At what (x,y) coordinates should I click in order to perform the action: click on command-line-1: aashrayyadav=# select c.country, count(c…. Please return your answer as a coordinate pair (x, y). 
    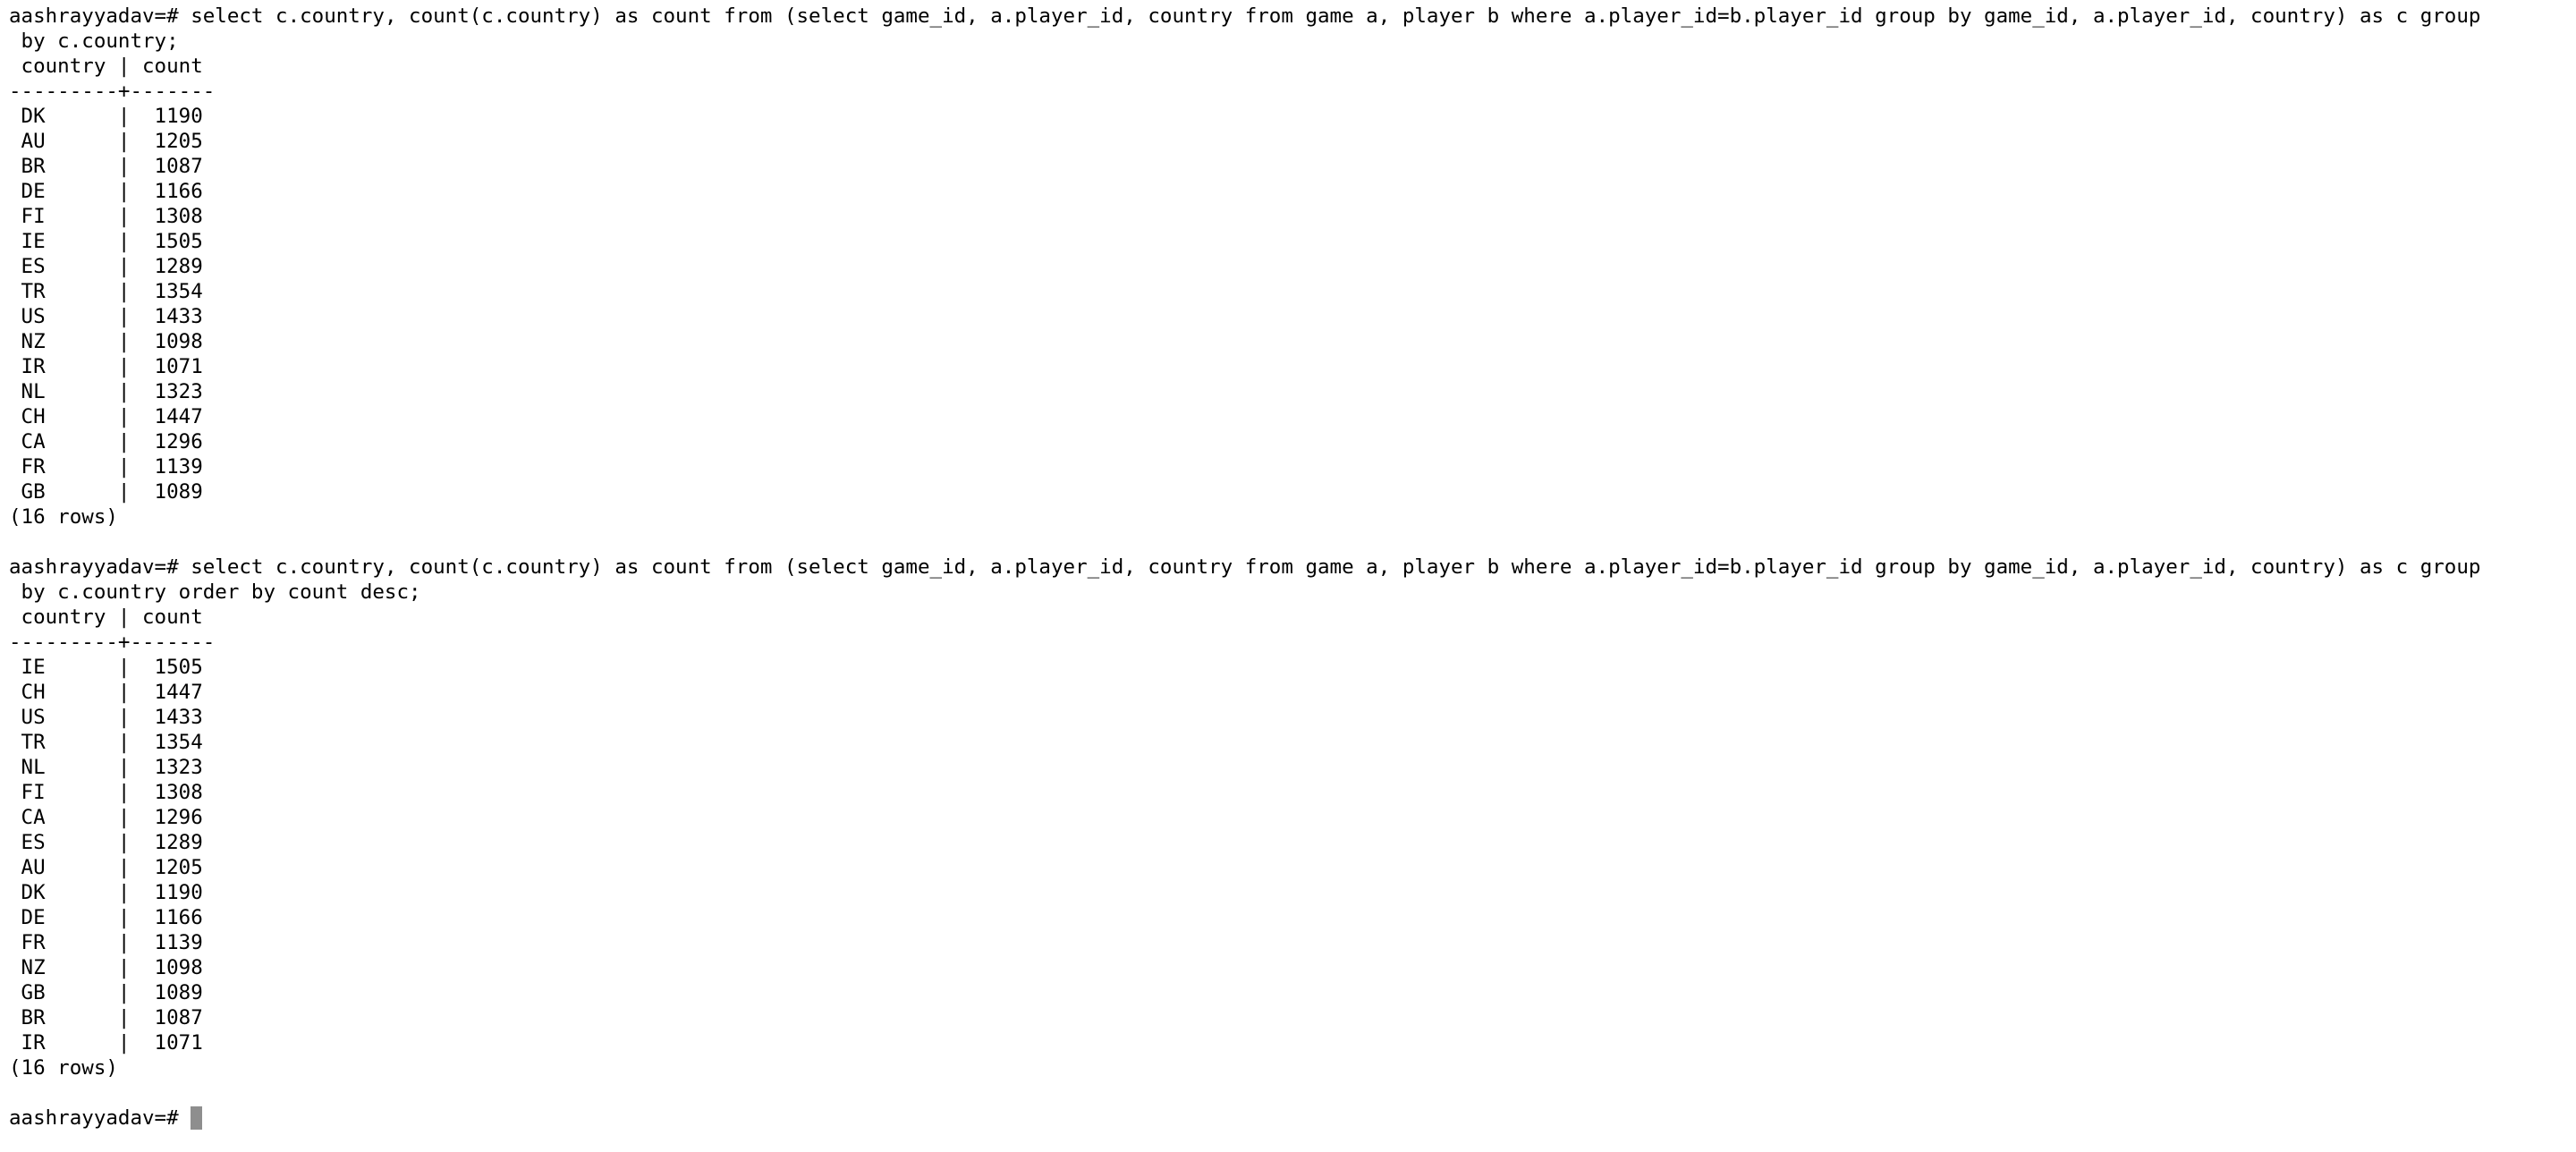
    Looking at the image, I should click on (1292, 16).